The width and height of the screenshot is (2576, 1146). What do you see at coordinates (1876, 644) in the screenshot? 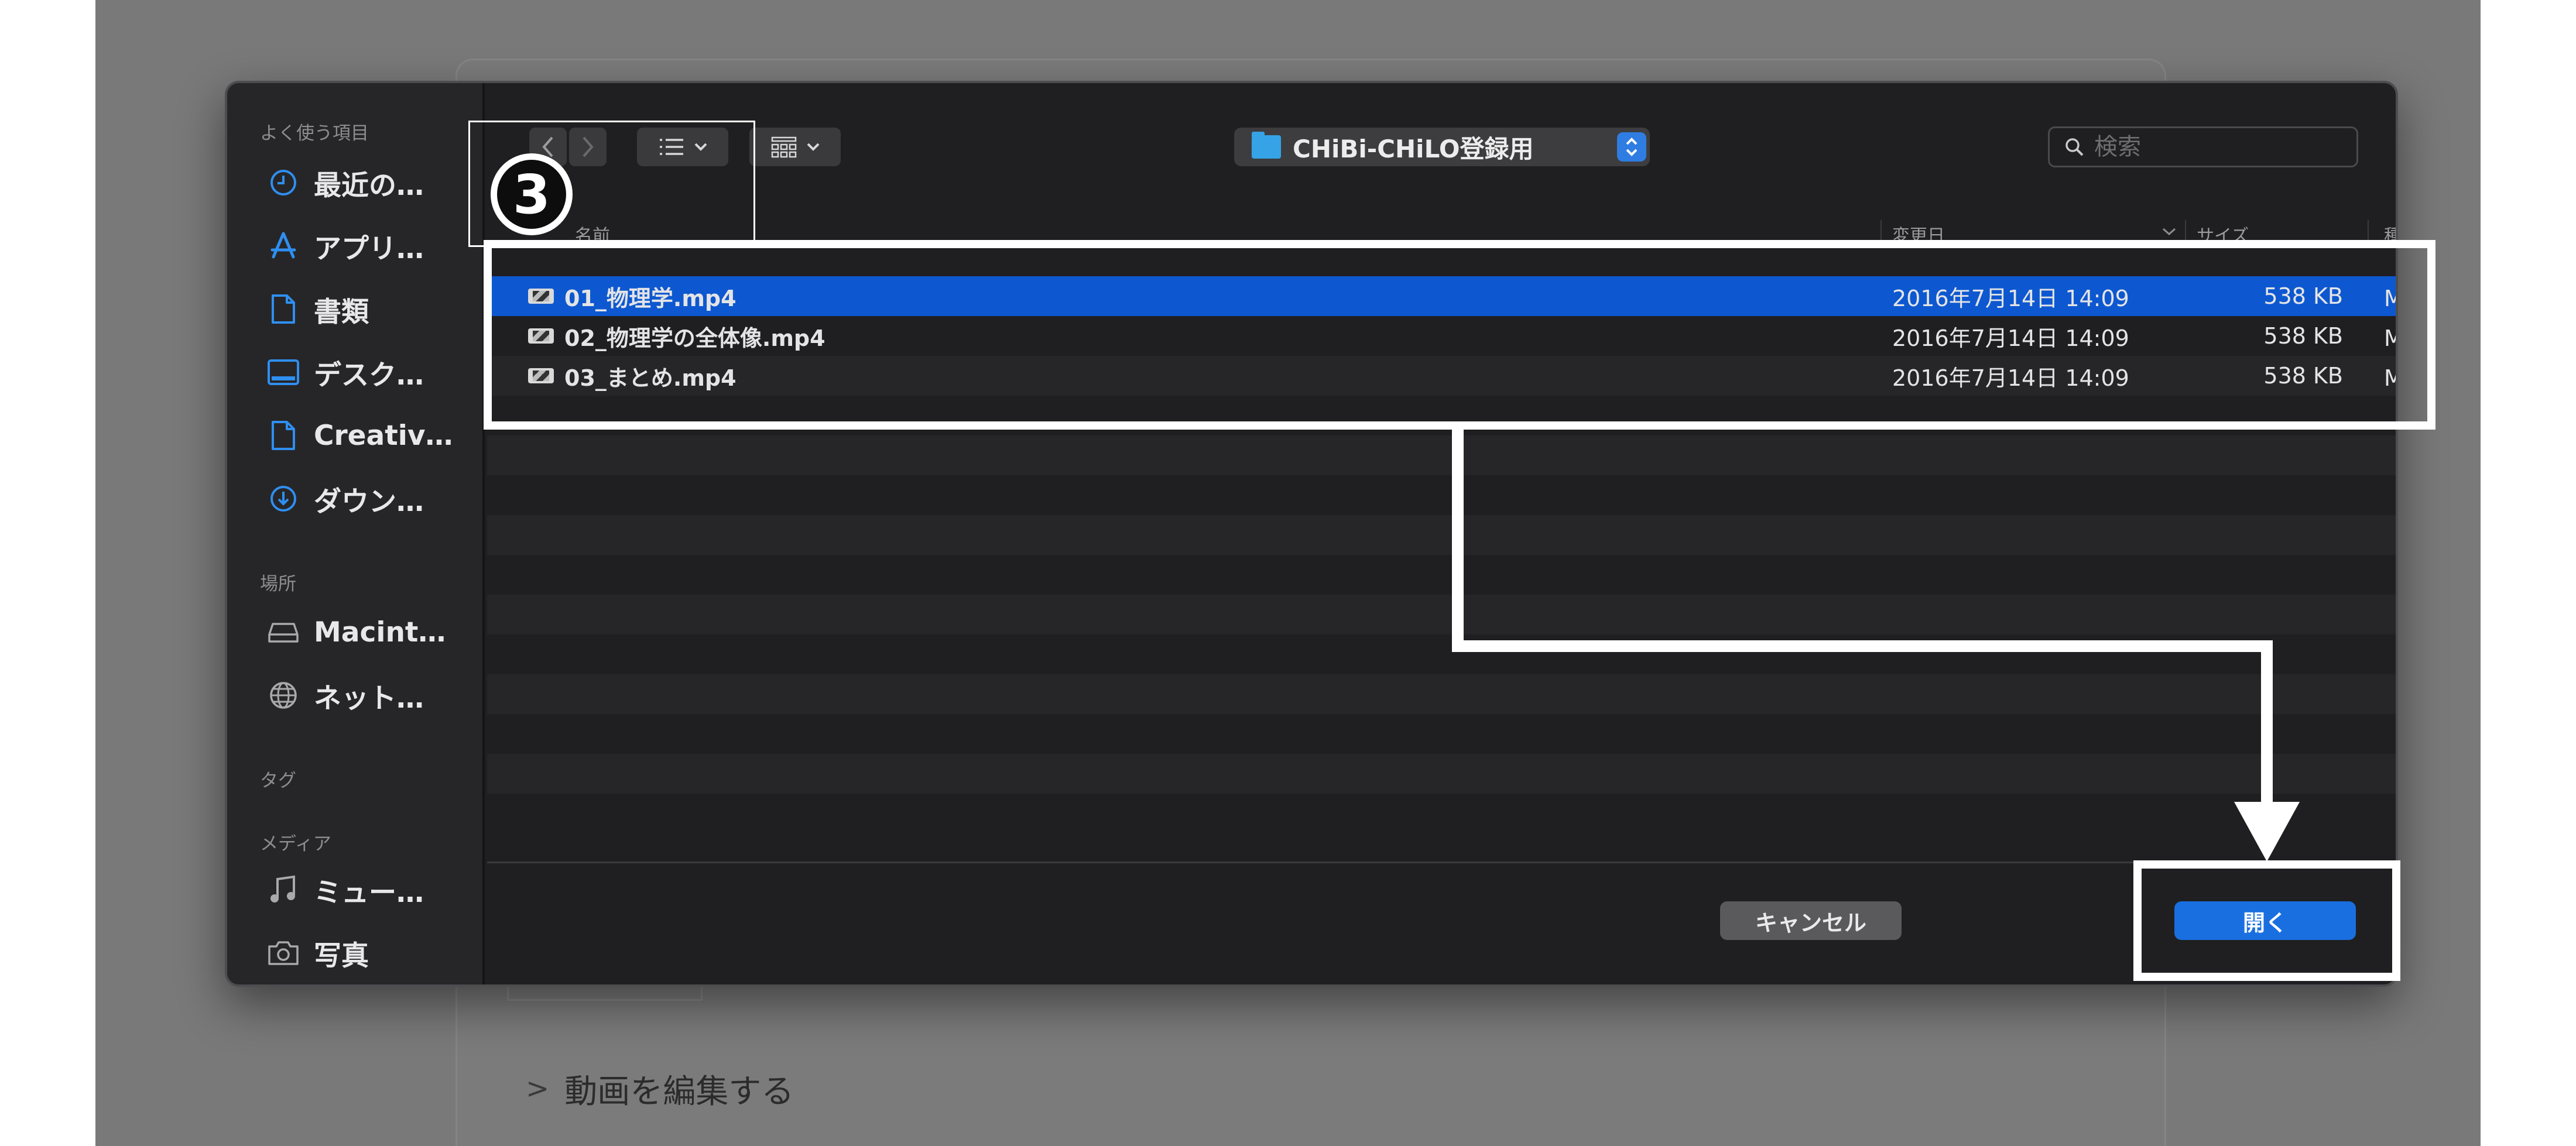
I see `annotation-arrow` at bounding box center [1876, 644].